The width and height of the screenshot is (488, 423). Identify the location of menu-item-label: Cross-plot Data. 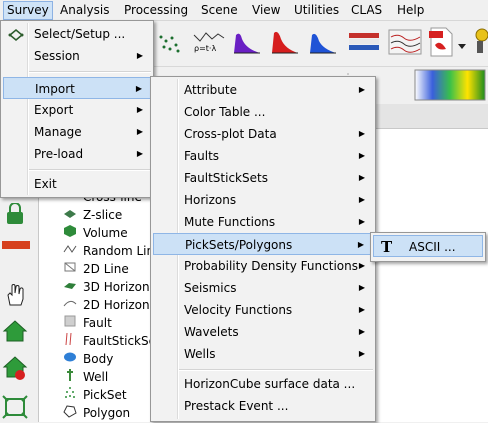
(230, 134).